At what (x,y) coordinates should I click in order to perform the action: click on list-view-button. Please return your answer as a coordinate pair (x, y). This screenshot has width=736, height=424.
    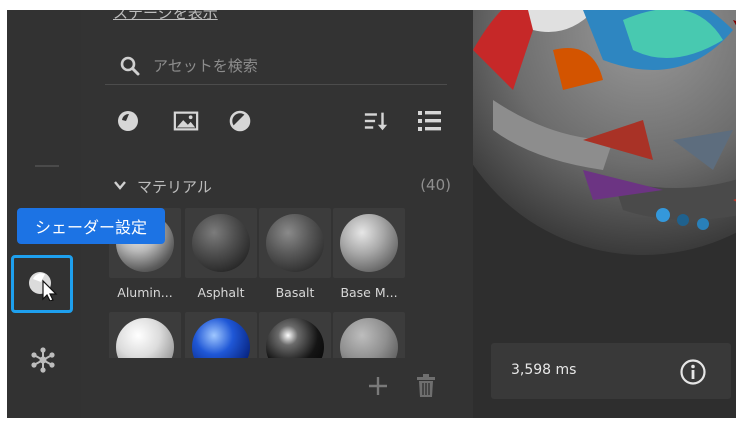
    Looking at the image, I should click on (430, 121).